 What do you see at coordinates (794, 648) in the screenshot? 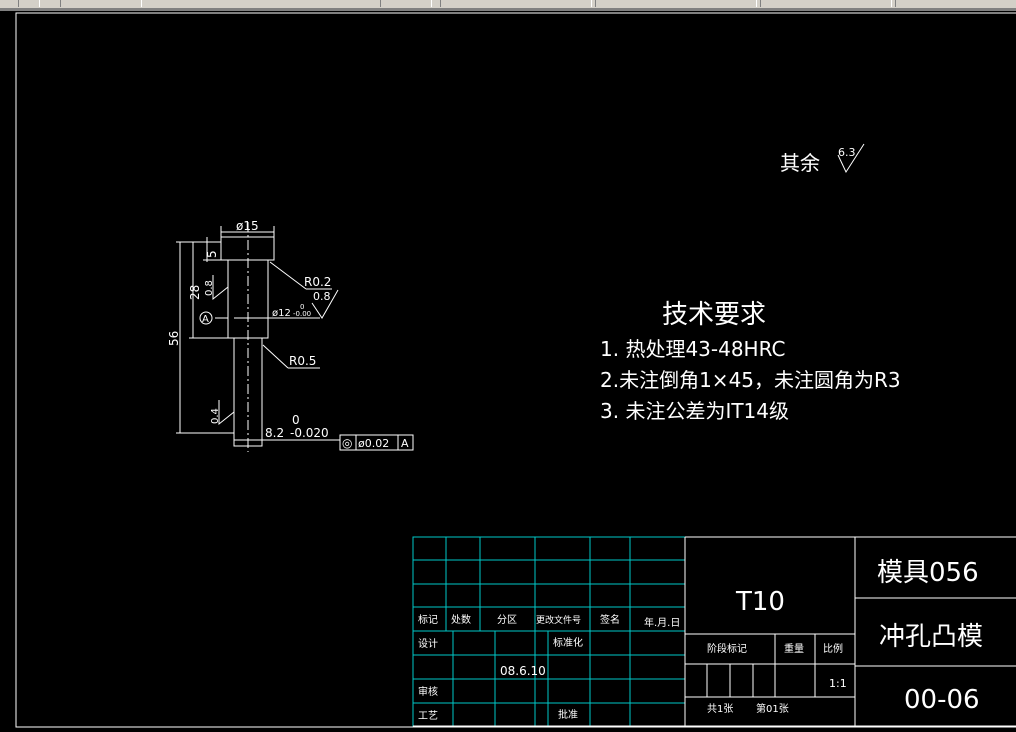
I see `tb-weight-label: 重量` at bounding box center [794, 648].